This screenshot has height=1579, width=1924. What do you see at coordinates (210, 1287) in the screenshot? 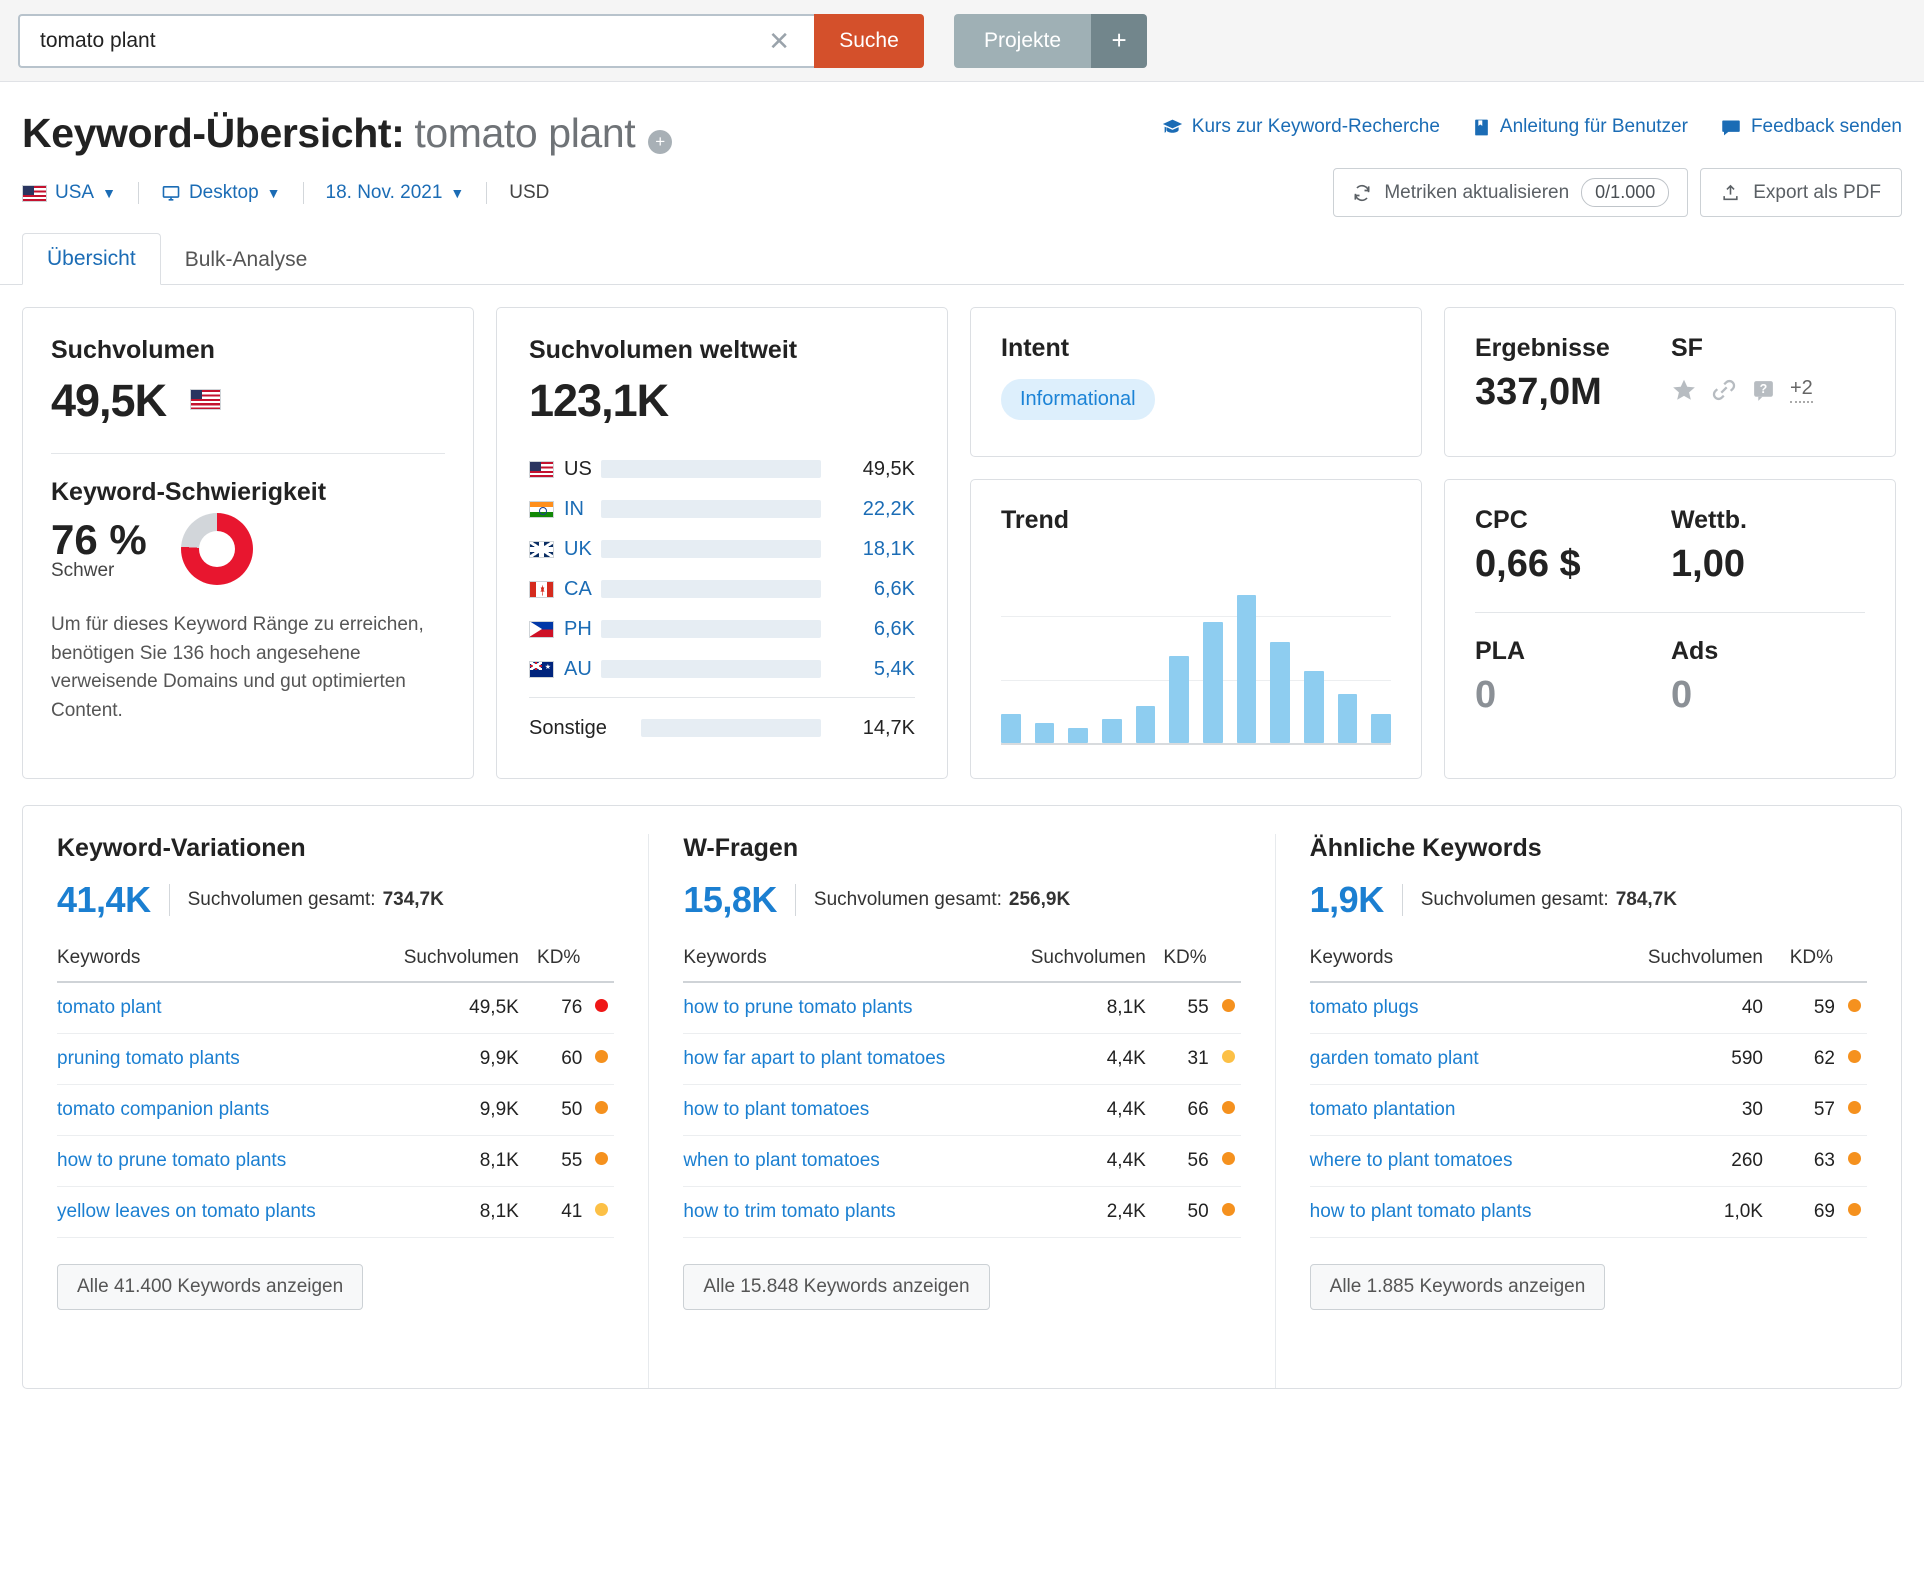
I see `keyword-variations-show-all-button: Alle 41.400 Keywords anzeigen` at bounding box center [210, 1287].